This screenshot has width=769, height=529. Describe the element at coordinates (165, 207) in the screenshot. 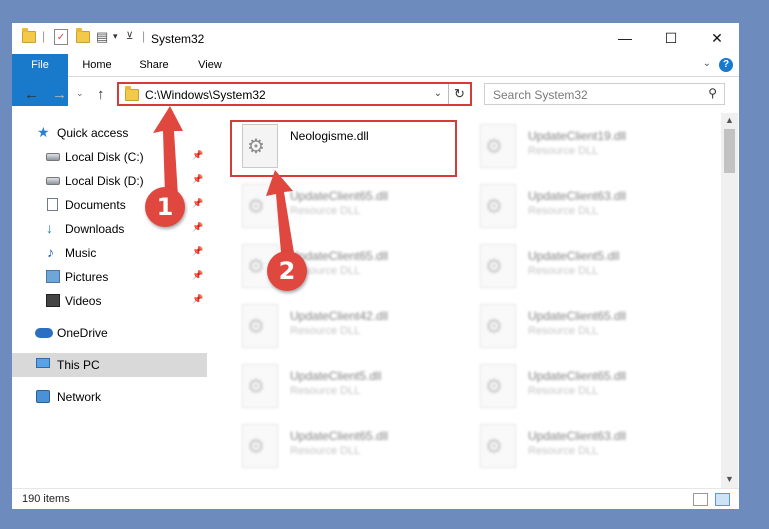

I see `step-1-badge: 1` at that location.